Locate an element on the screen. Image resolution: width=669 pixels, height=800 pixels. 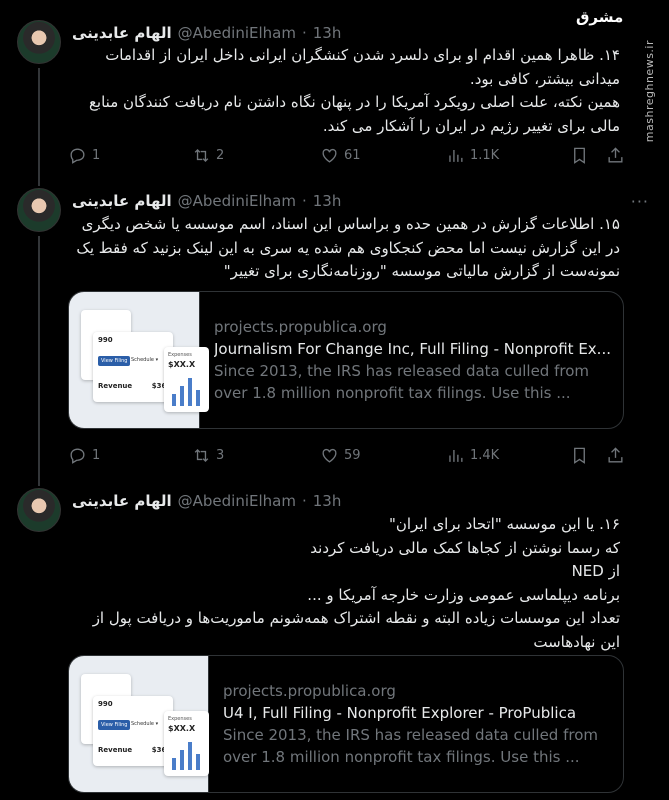
views-button: 1.1K is located at coordinates (472, 155).